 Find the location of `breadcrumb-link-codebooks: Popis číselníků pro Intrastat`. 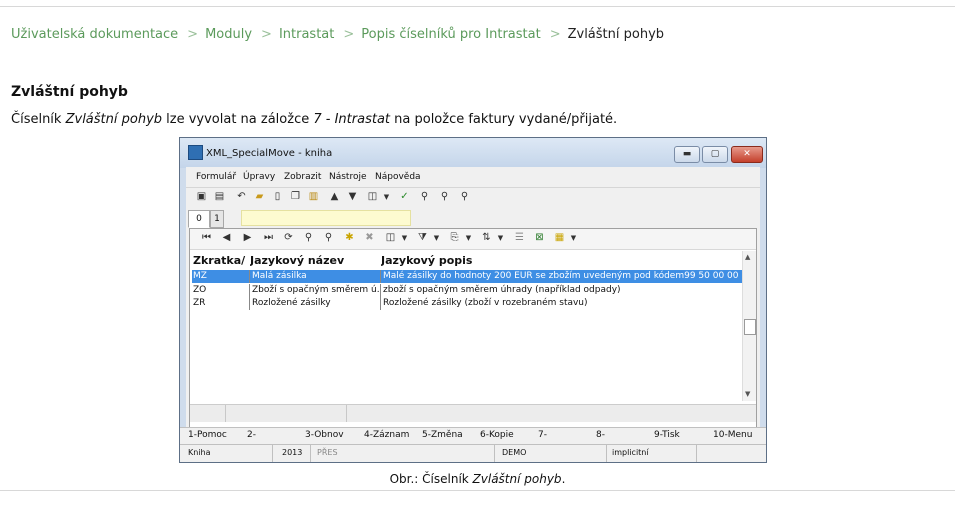

breadcrumb-link-codebooks: Popis číselníků pro Intrastat is located at coordinates (450, 34).